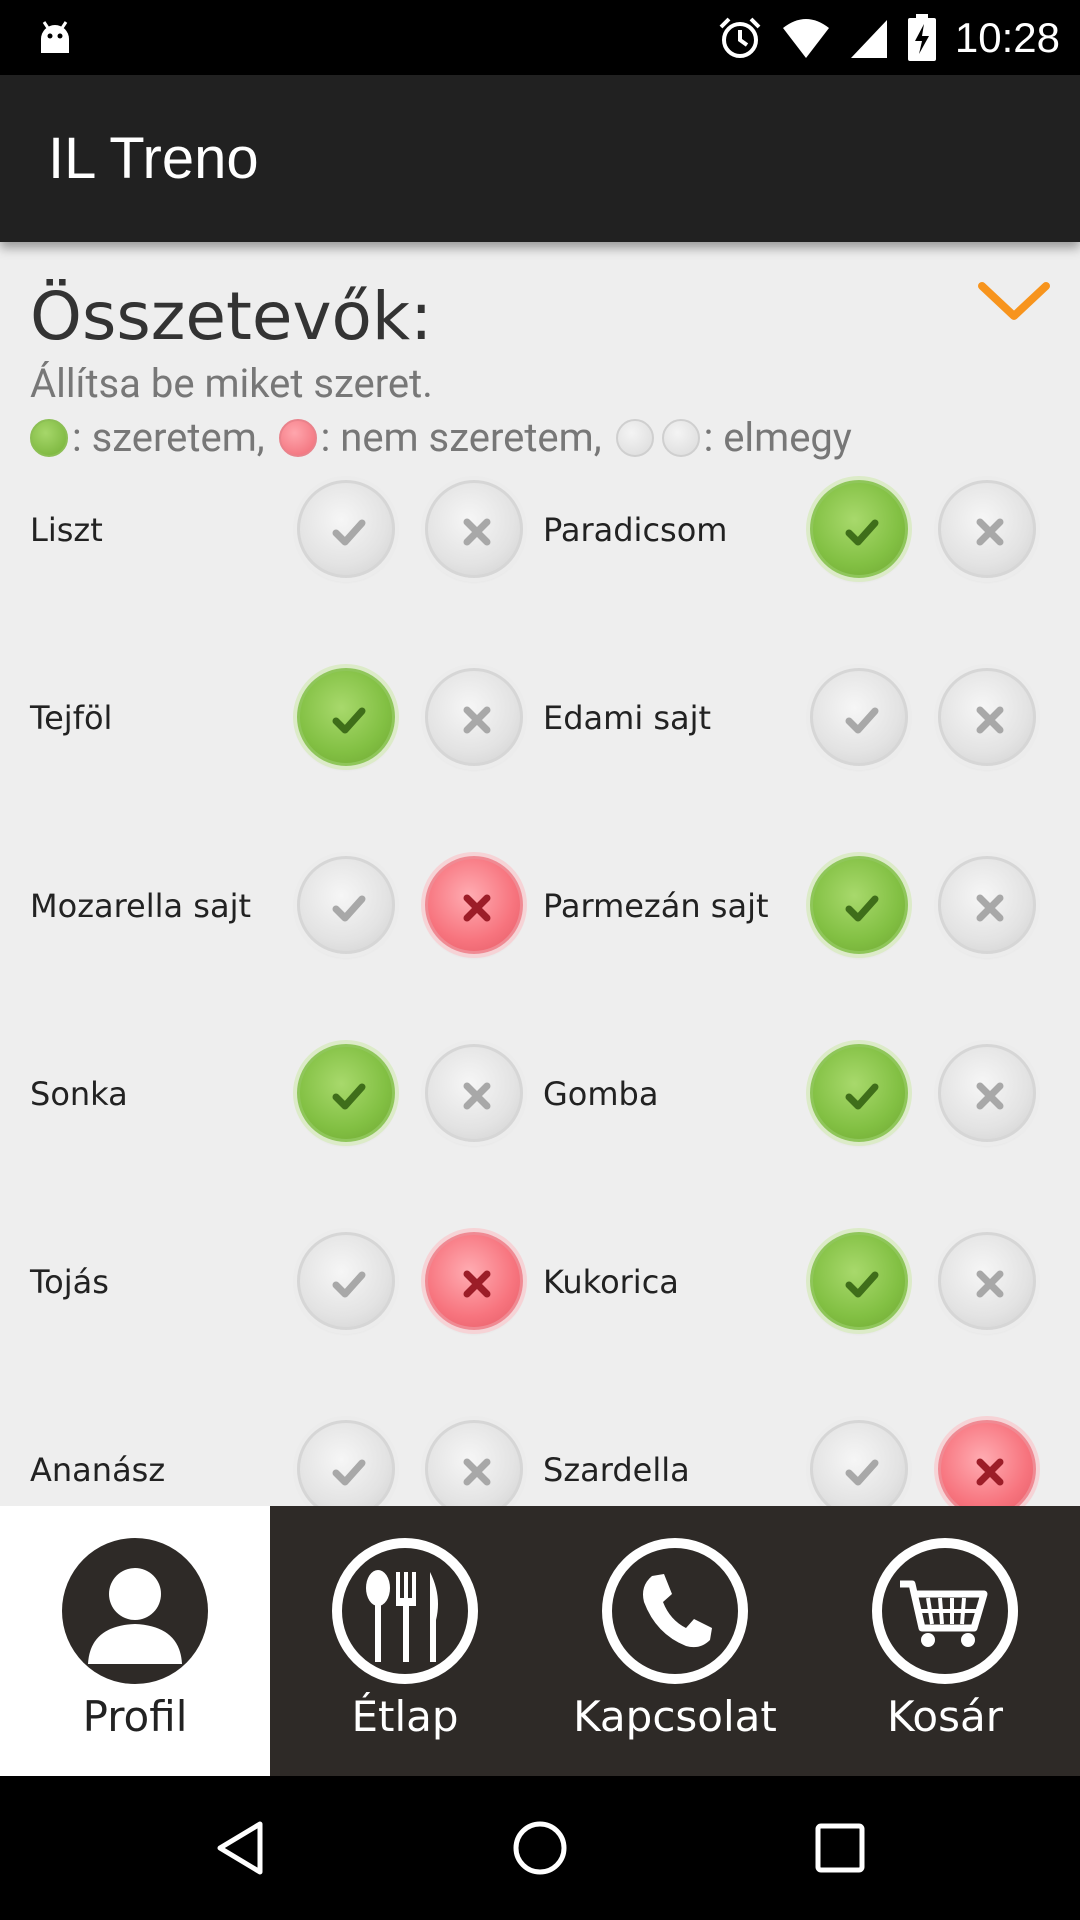  I want to click on neutral-dislike-legend-icon, so click(680, 437).